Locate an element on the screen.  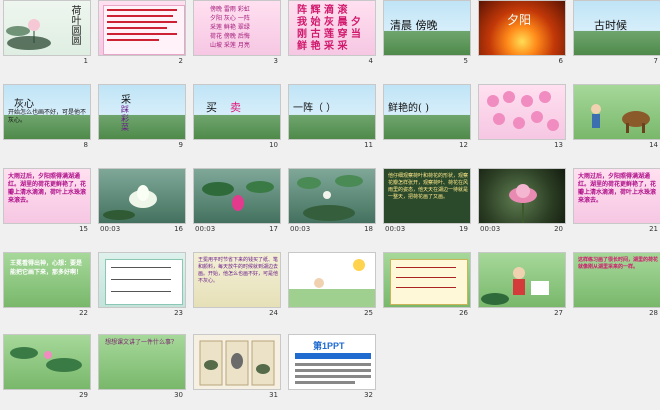
slide-19-timing: 00:03 is located at coordinates (395, 229).